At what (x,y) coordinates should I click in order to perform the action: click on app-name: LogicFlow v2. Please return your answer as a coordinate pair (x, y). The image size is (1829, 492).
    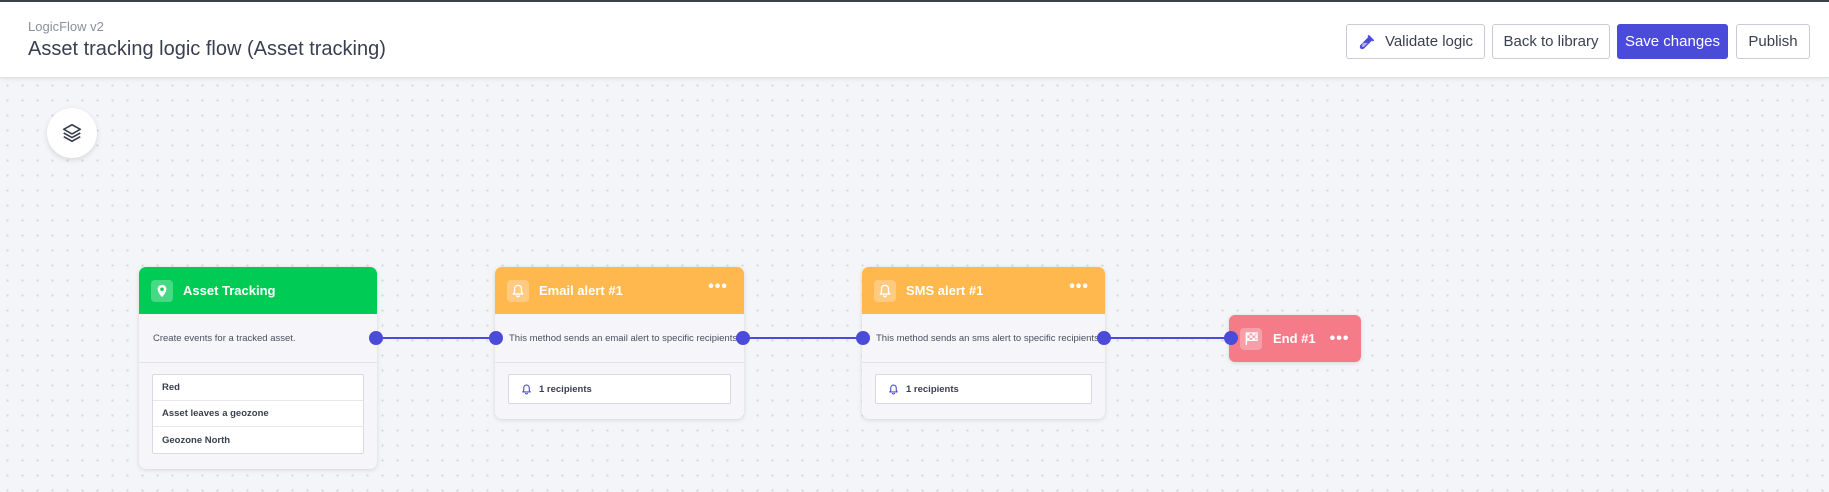
    Looking at the image, I should click on (66, 26).